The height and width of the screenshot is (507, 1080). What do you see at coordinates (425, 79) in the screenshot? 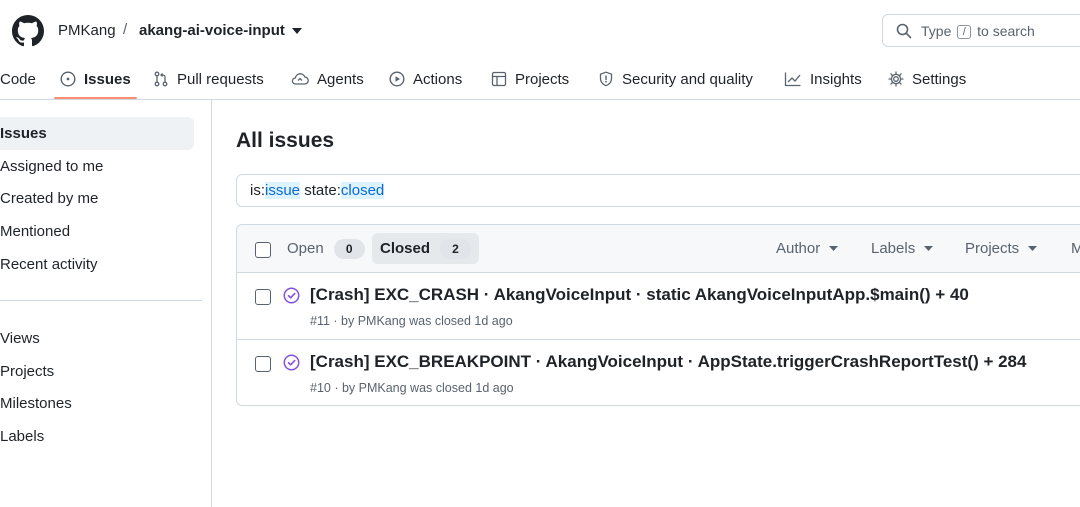
I see `tab-actions: Actions` at bounding box center [425, 79].